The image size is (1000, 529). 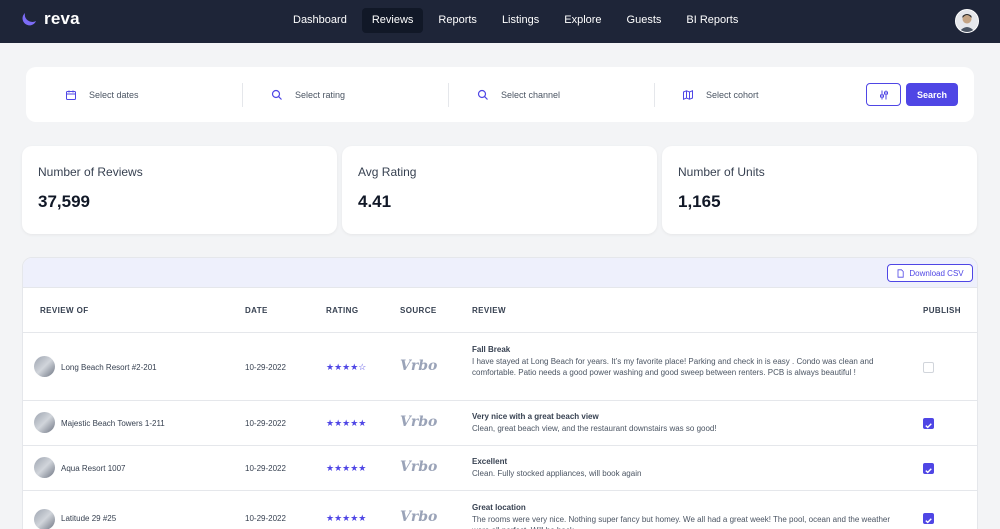 What do you see at coordinates (387, 172) in the screenshot?
I see `stat-label: Avg Rating` at bounding box center [387, 172].